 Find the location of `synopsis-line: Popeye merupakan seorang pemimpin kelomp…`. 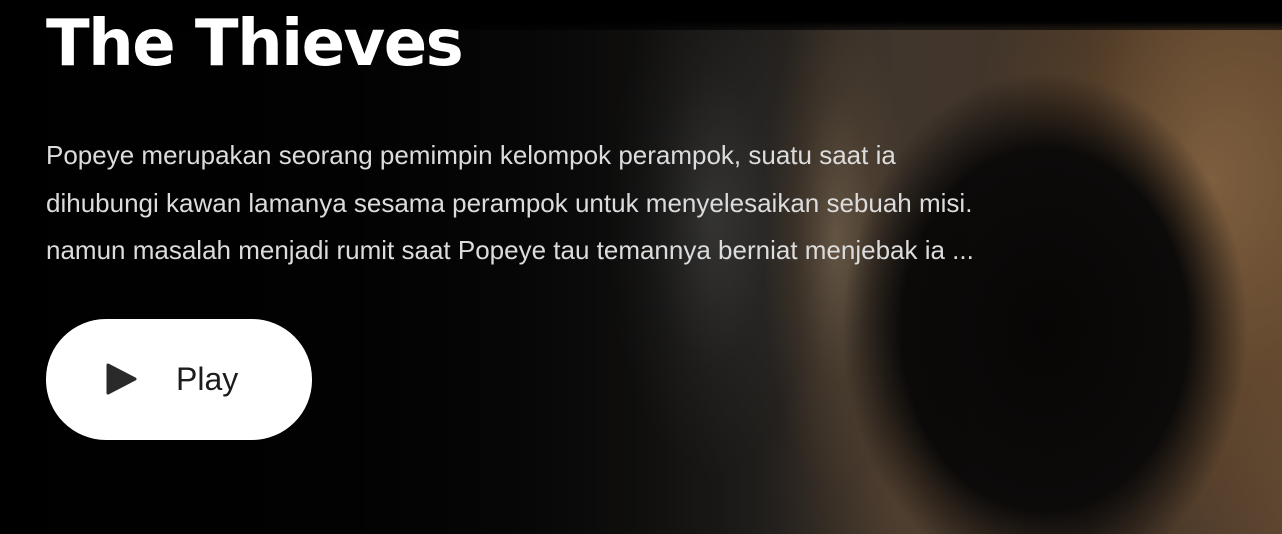

synopsis-line: Popeye merupakan seorang pemimpin kelomp… is located at coordinates (471, 155).